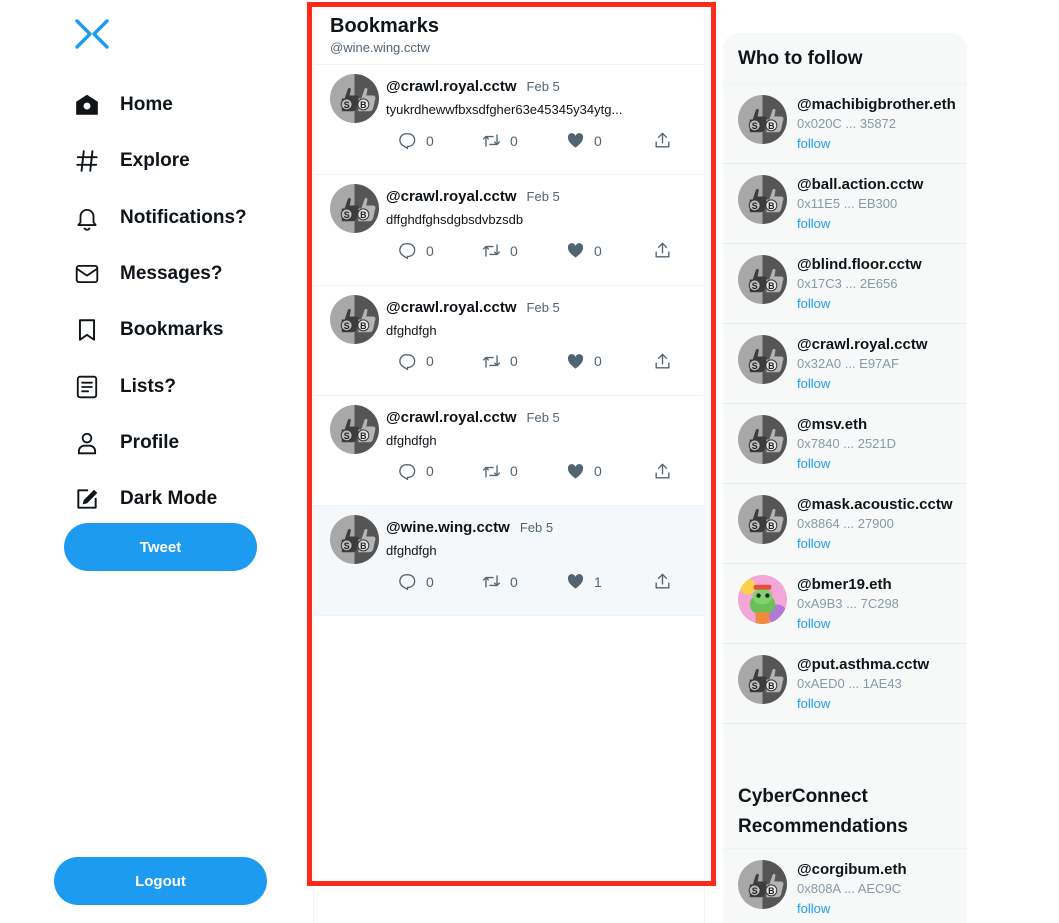  What do you see at coordinates (845, 684) in the screenshot?
I see `suggestion-item: @put.asthma.cctw 0xAED0 ... 1AE43 follow` at bounding box center [845, 684].